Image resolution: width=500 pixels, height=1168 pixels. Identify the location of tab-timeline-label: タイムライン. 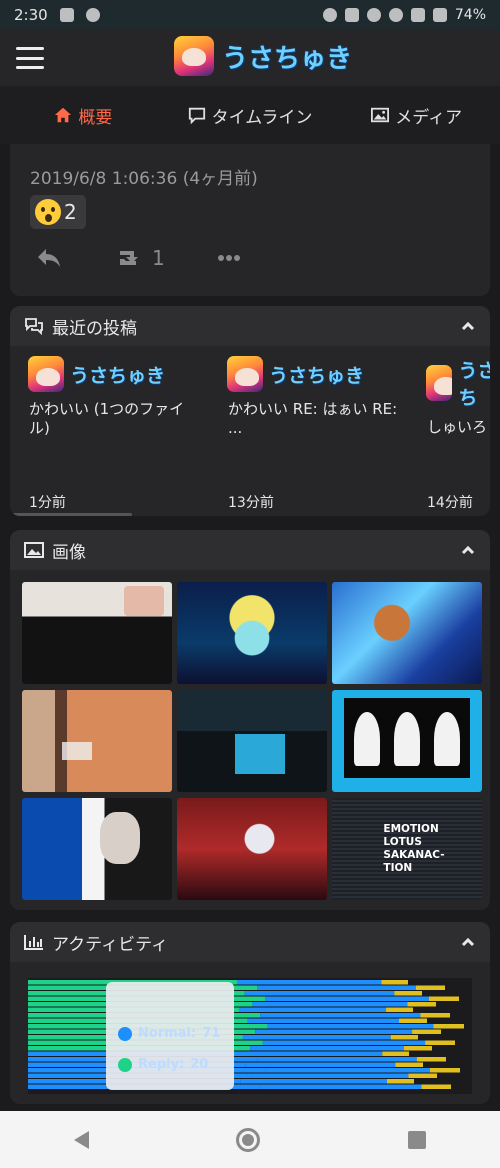
(262, 117).